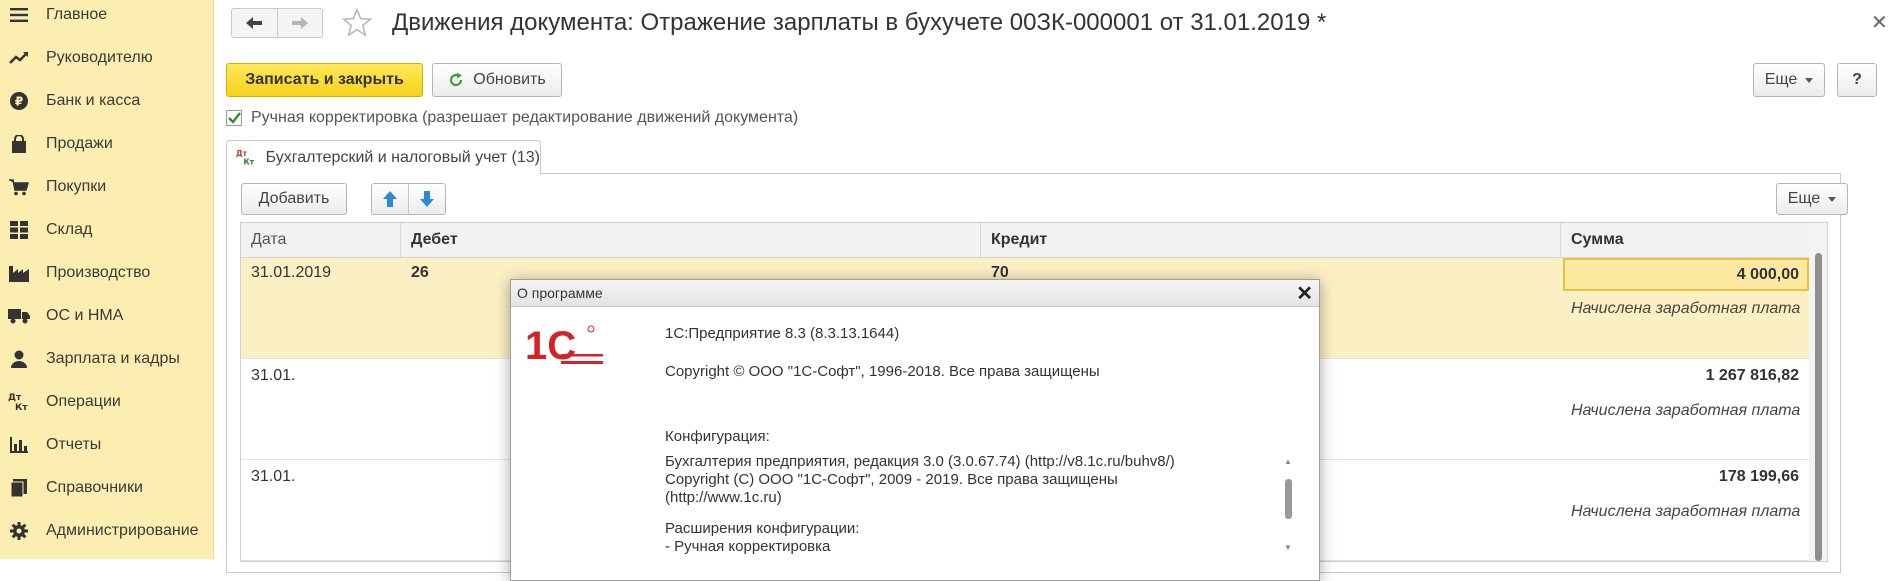 The width and height of the screenshot is (1892, 581). I want to click on sidebar-item-label: Склад, so click(69, 229).